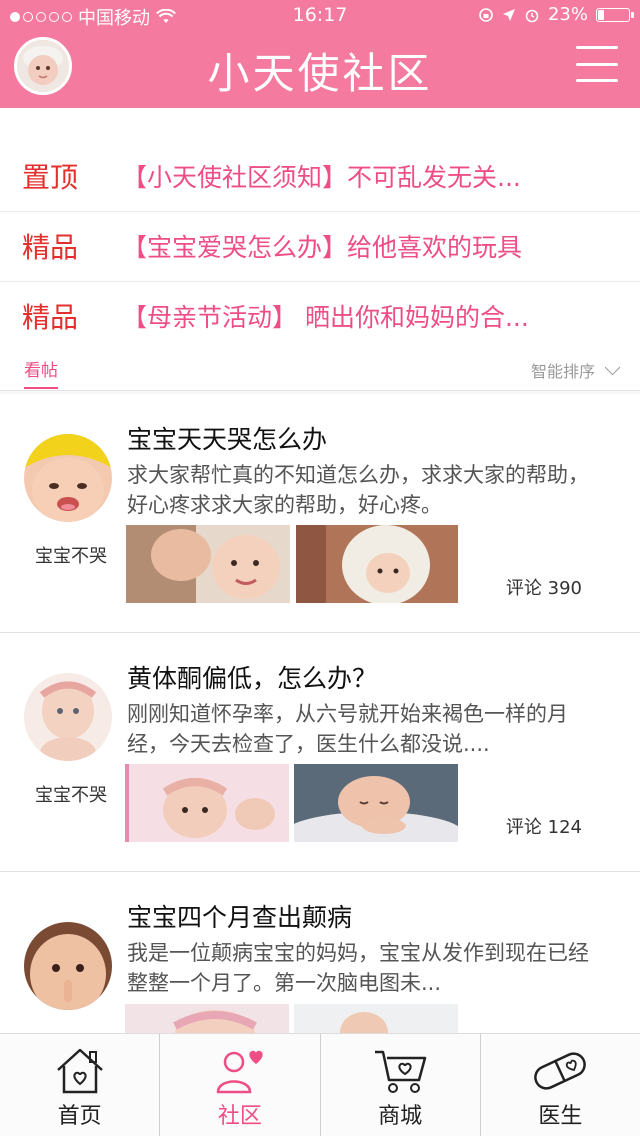 The width and height of the screenshot is (640, 1136). I want to click on tab-home-label: 首页, so click(79, 1116).